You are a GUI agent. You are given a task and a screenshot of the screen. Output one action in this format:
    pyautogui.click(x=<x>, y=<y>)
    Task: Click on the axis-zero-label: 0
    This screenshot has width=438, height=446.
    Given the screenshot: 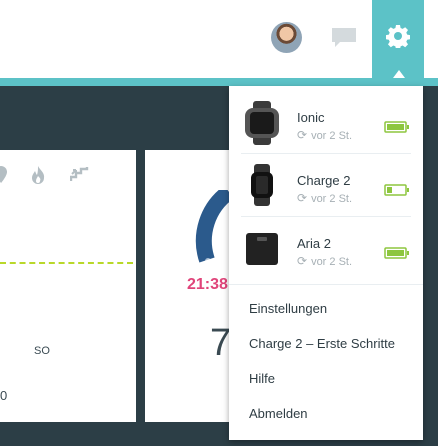 What is the action you would take?
    pyautogui.click(x=4, y=395)
    